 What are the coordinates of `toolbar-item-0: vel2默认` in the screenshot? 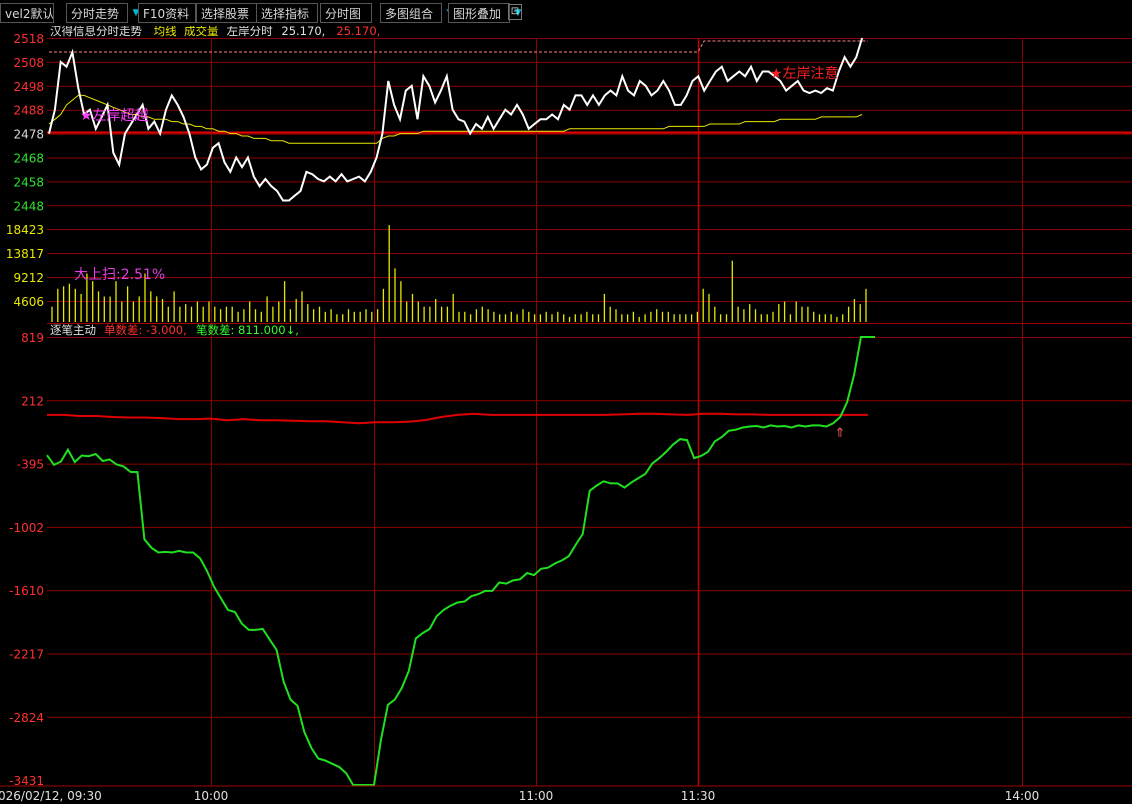 It's located at (27, 13).